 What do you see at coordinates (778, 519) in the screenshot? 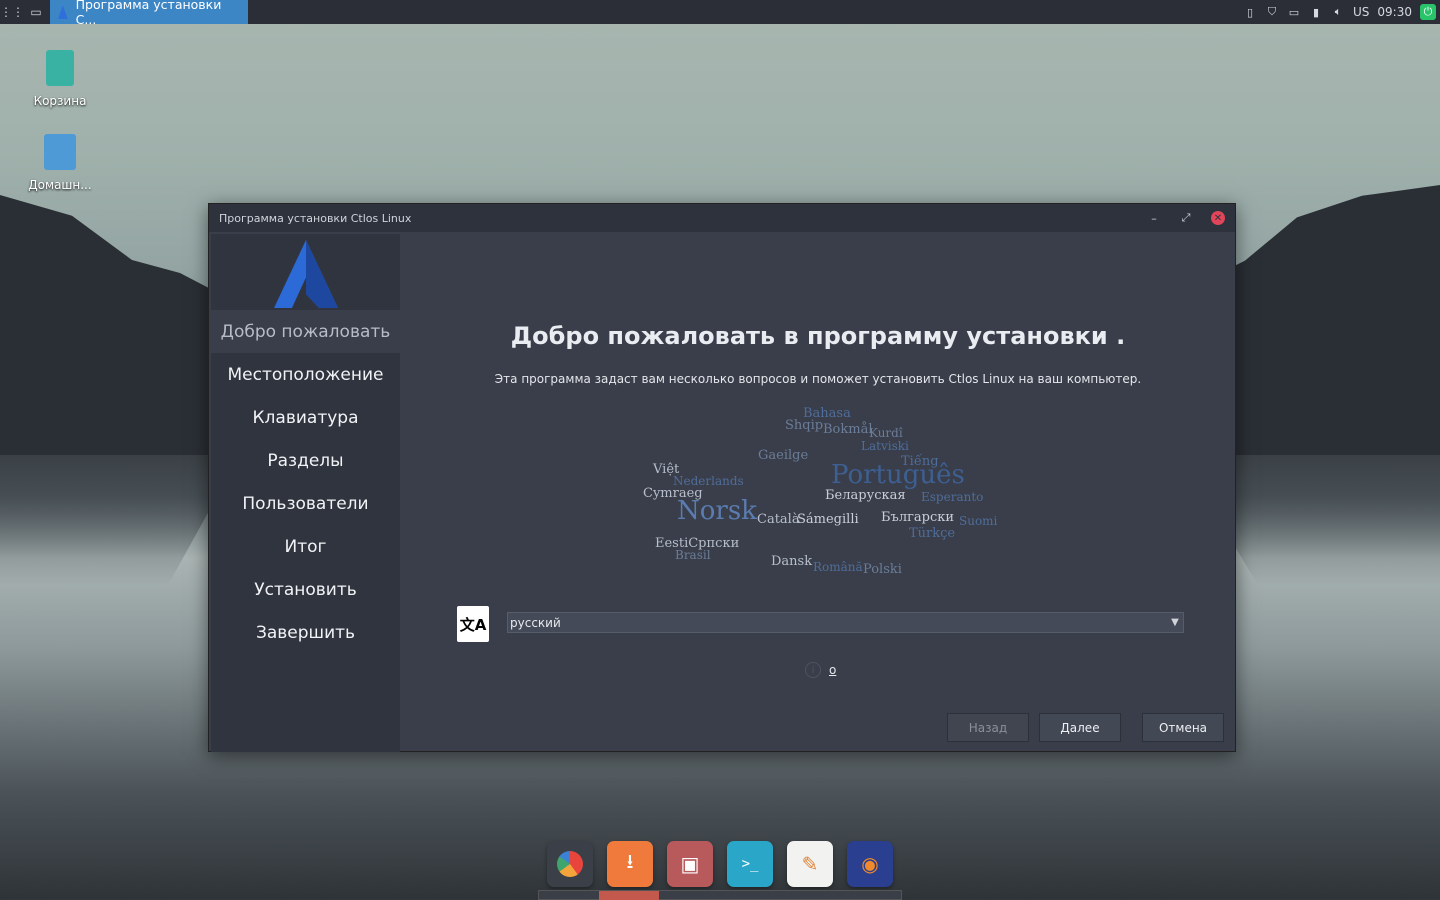
I see `cloud-word: Català` at bounding box center [778, 519].